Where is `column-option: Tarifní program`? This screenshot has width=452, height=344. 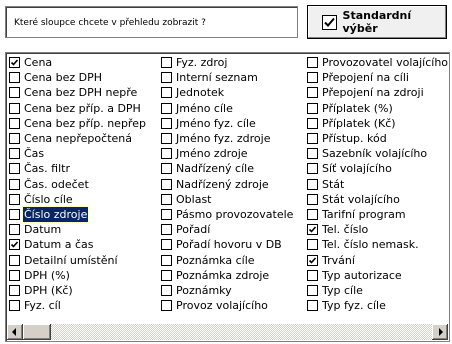
column-option: Tarifní program is located at coordinates (377, 214).